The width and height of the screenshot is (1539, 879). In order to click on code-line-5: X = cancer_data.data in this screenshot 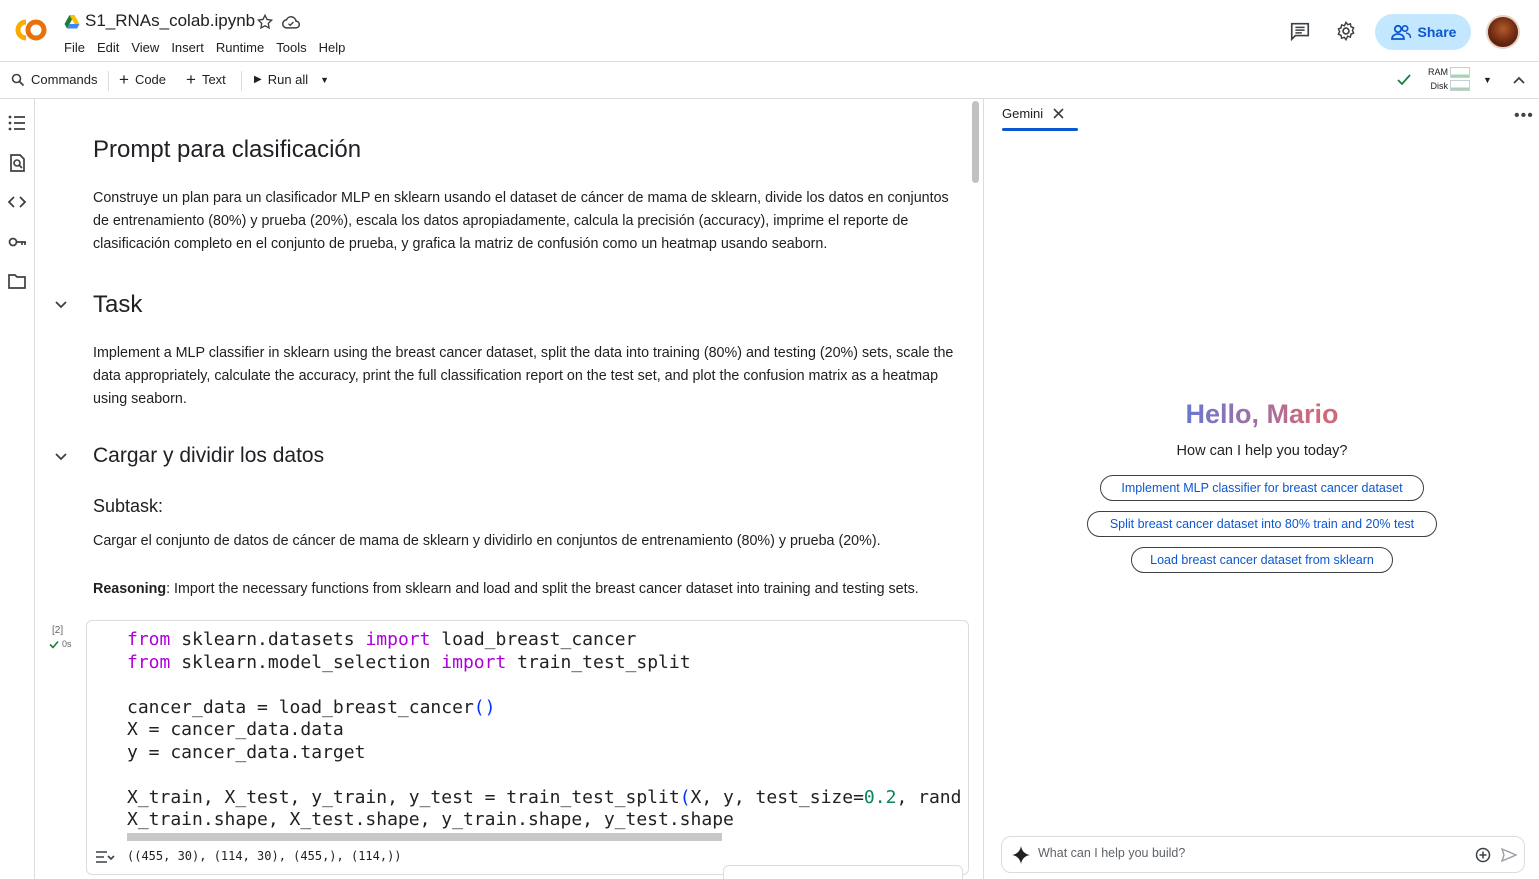, I will do `click(235, 730)`.